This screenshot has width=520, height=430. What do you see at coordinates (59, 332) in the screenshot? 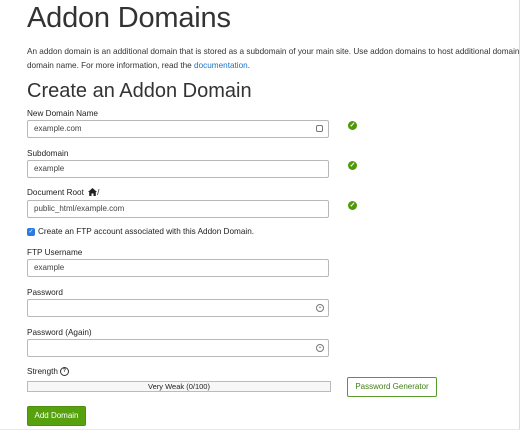
I see `password-again-label: Password (Again)` at bounding box center [59, 332].